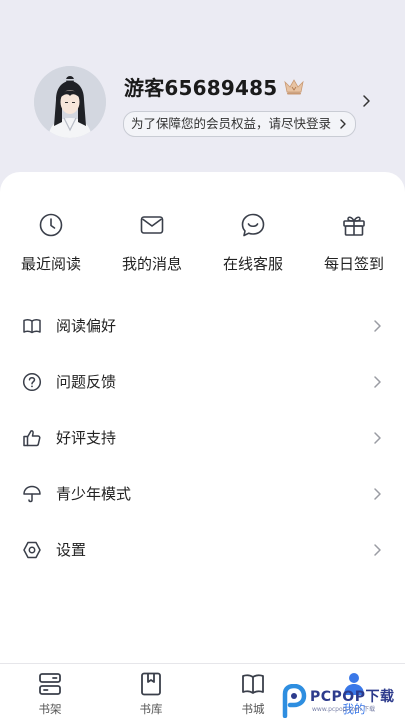 The image size is (405, 721). Describe the element at coordinates (352, 697) in the screenshot. I see `watermark-brand: PCPOP下载` at that location.